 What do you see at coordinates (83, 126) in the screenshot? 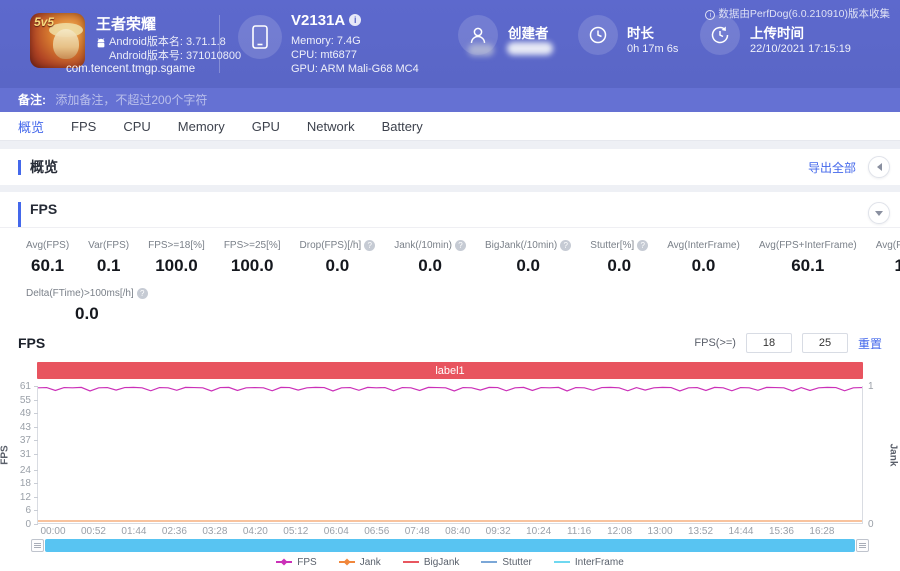
I see `tab-fps: FPS` at bounding box center [83, 126].